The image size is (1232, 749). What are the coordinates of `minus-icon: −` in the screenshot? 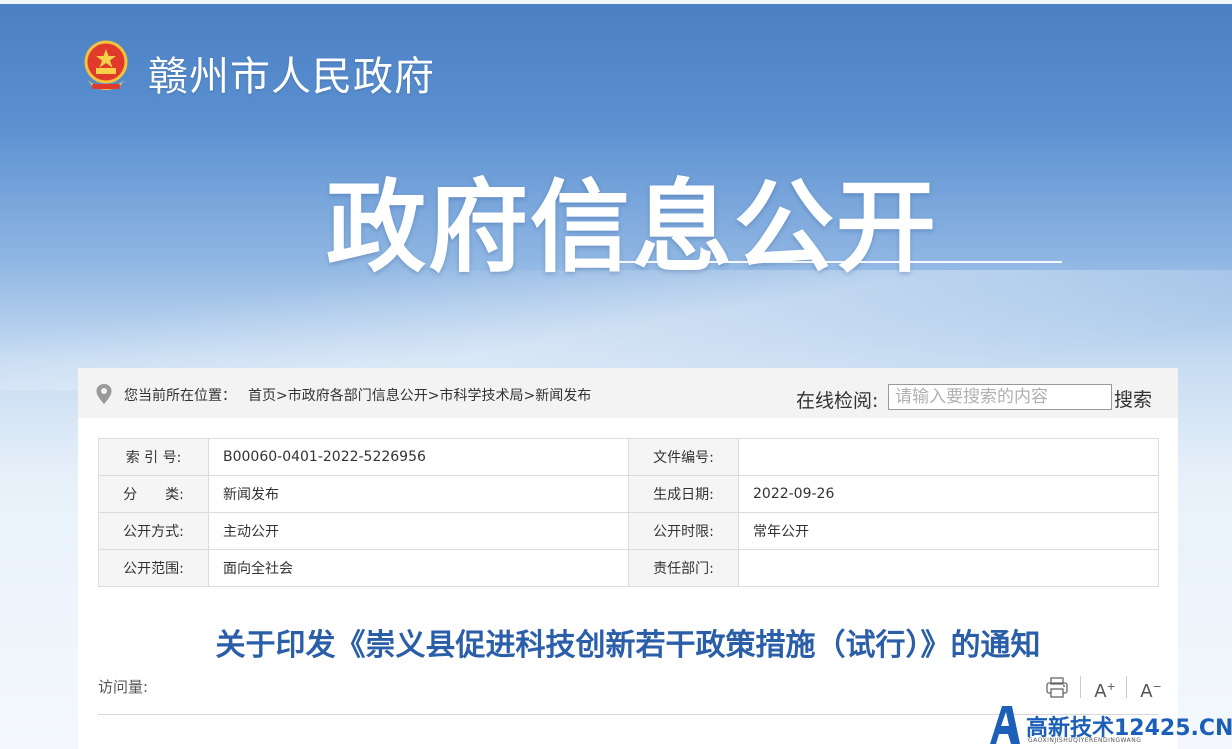 It's located at (1157, 686).